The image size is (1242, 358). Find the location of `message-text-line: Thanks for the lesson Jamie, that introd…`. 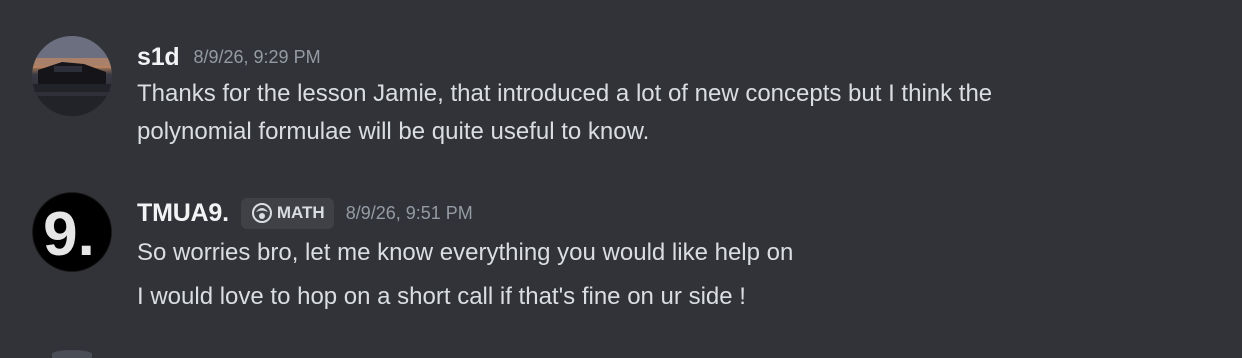

message-text-line: Thanks for the lesson Jamie, that introd… is located at coordinates (565, 93).